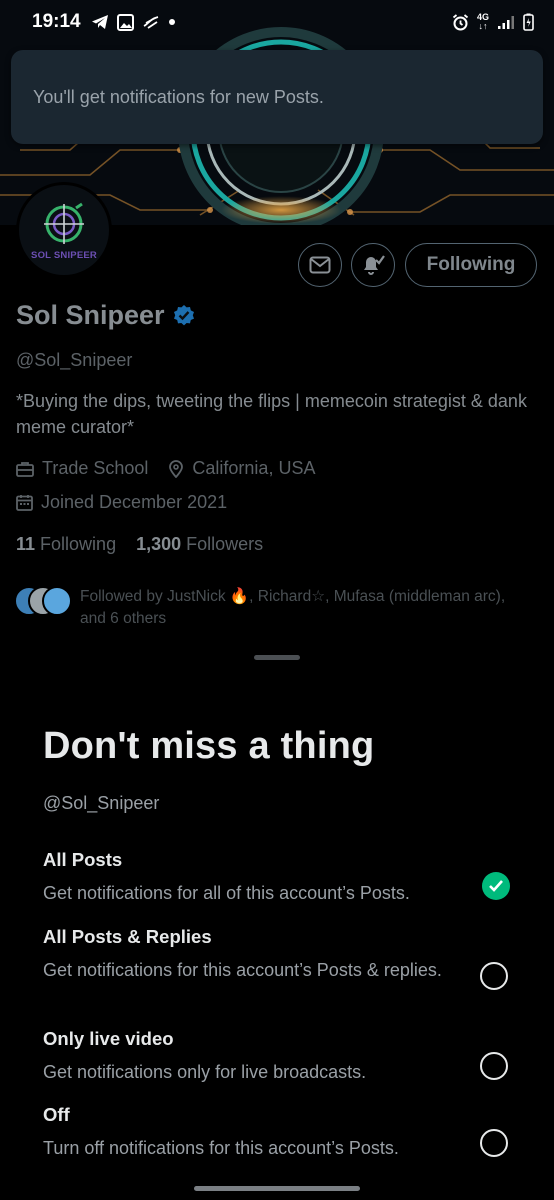 This screenshot has width=554, height=1200. What do you see at coordinates (494, 1143) in the screenshot?
I see `radio-off` at bounding box center [494, 1143].